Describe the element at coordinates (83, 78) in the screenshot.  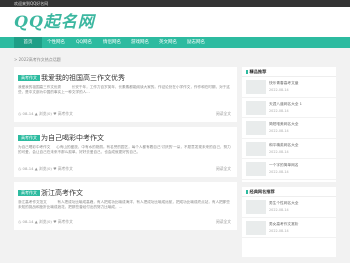
I see `post-title: 我爱我的祖国高三作文优秀` at that location.